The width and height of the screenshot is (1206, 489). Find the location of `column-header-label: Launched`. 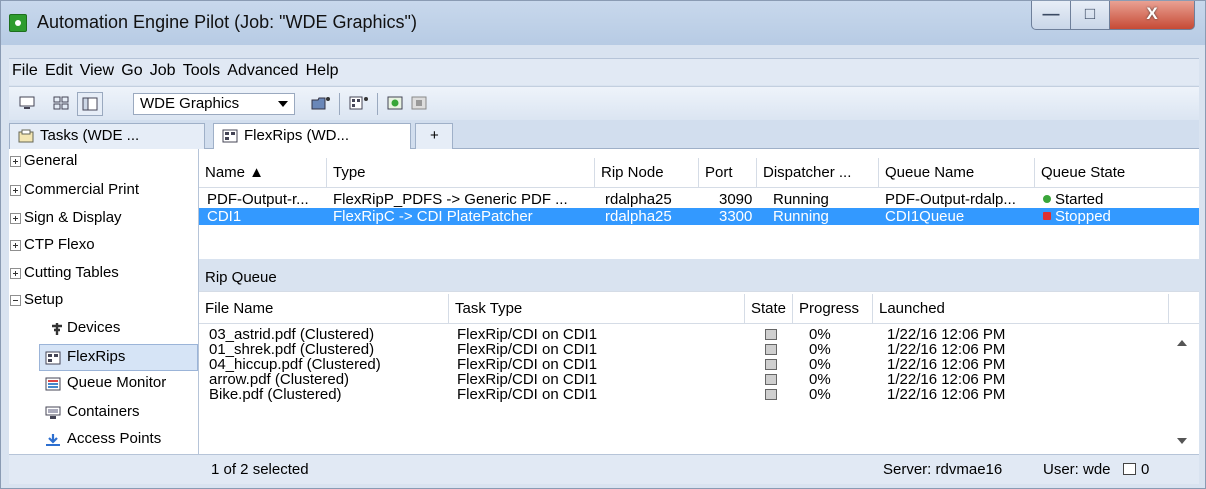

column-header-label: Launched is located at coordinates (912, 308).